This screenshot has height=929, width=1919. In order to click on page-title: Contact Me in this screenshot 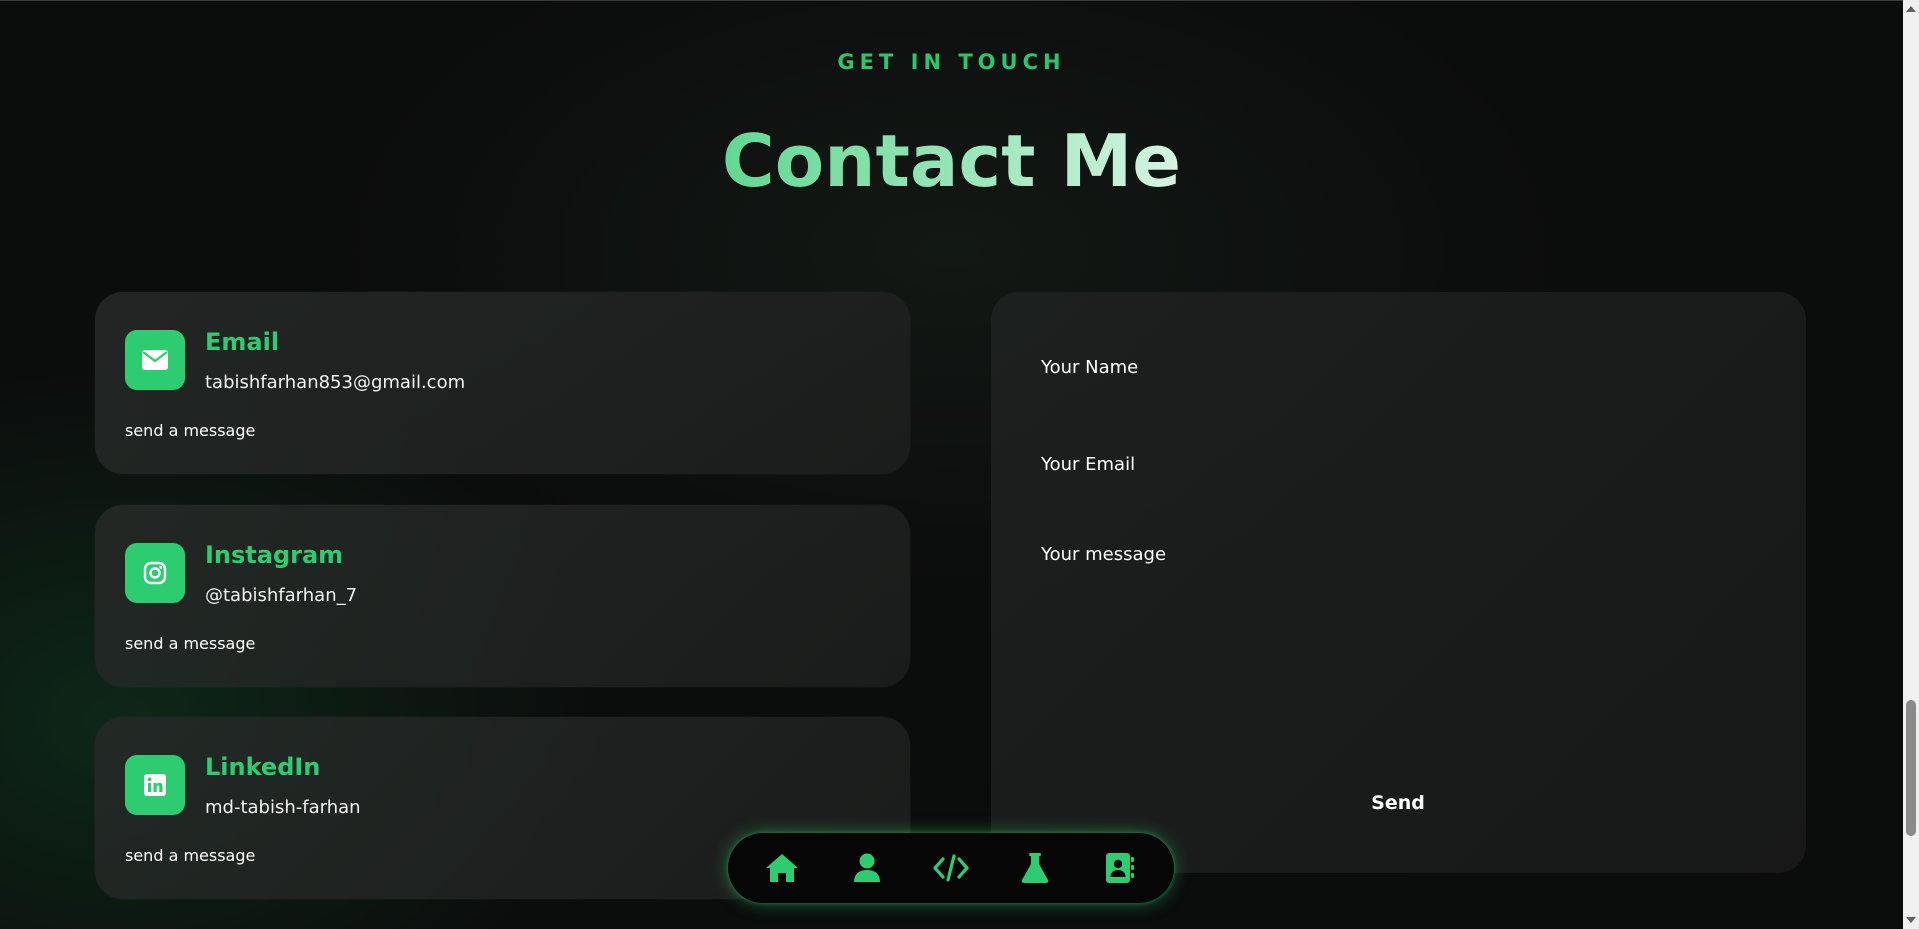, I will do `click(951, 161)`.